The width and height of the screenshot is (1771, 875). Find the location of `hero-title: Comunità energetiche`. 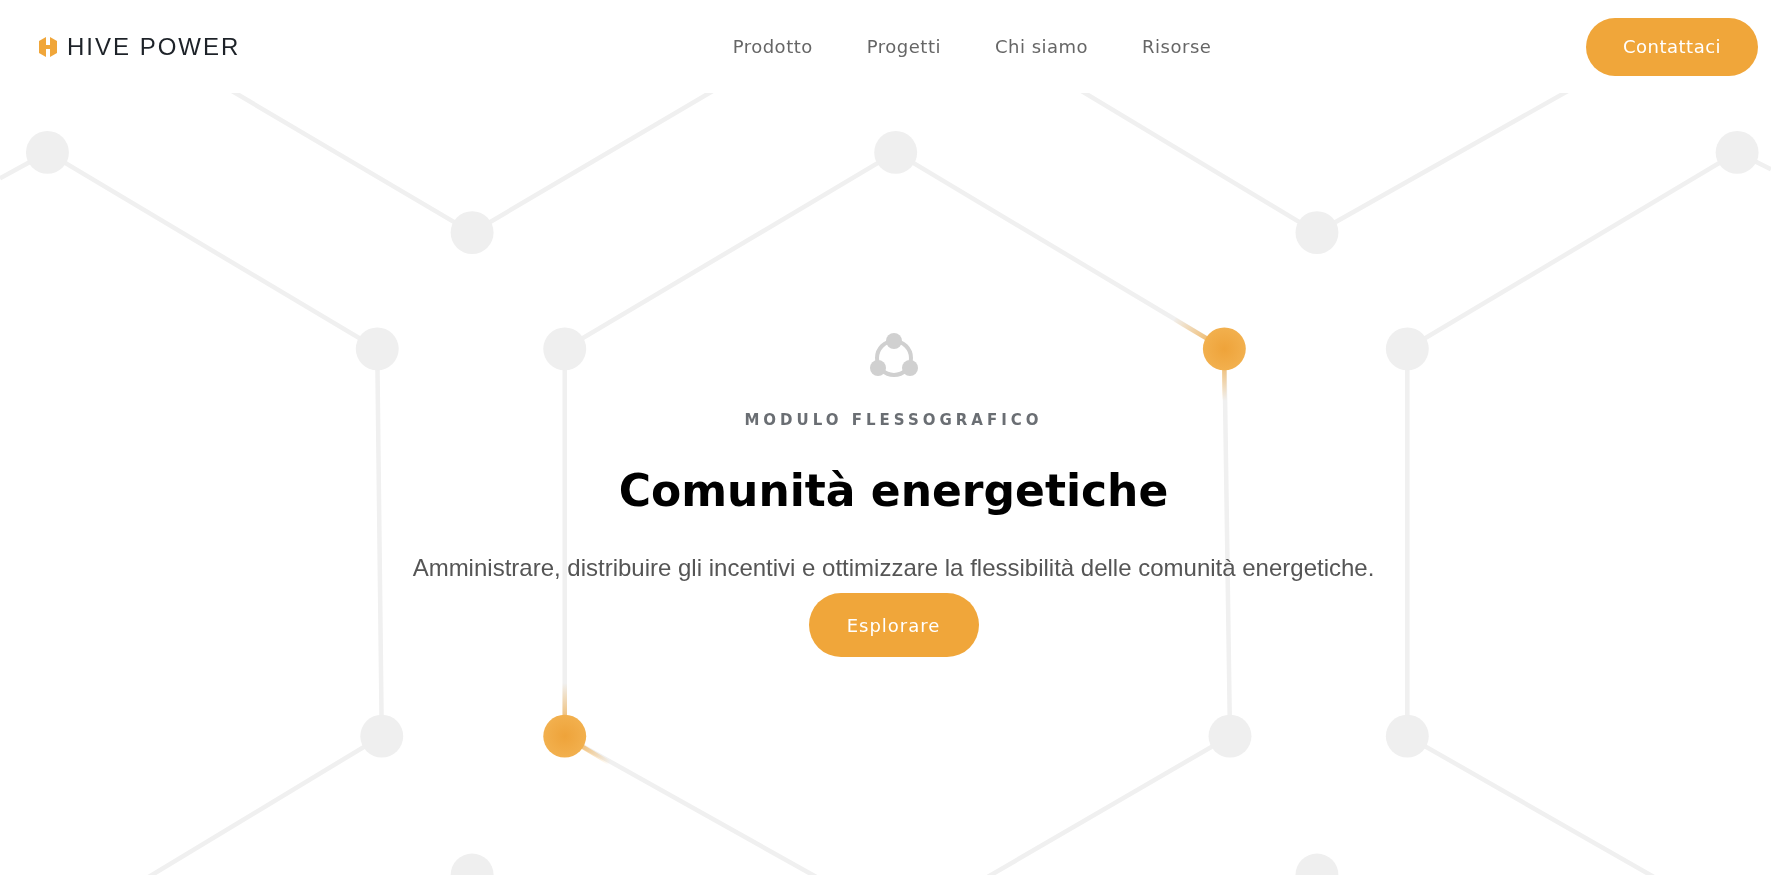

hero-title: Comunità energetiche is located at coordinates (893, 490).